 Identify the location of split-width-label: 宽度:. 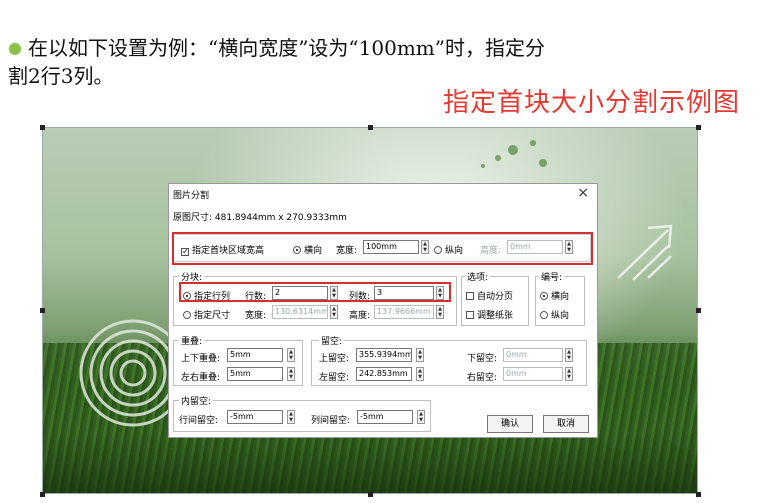
(256, 316).